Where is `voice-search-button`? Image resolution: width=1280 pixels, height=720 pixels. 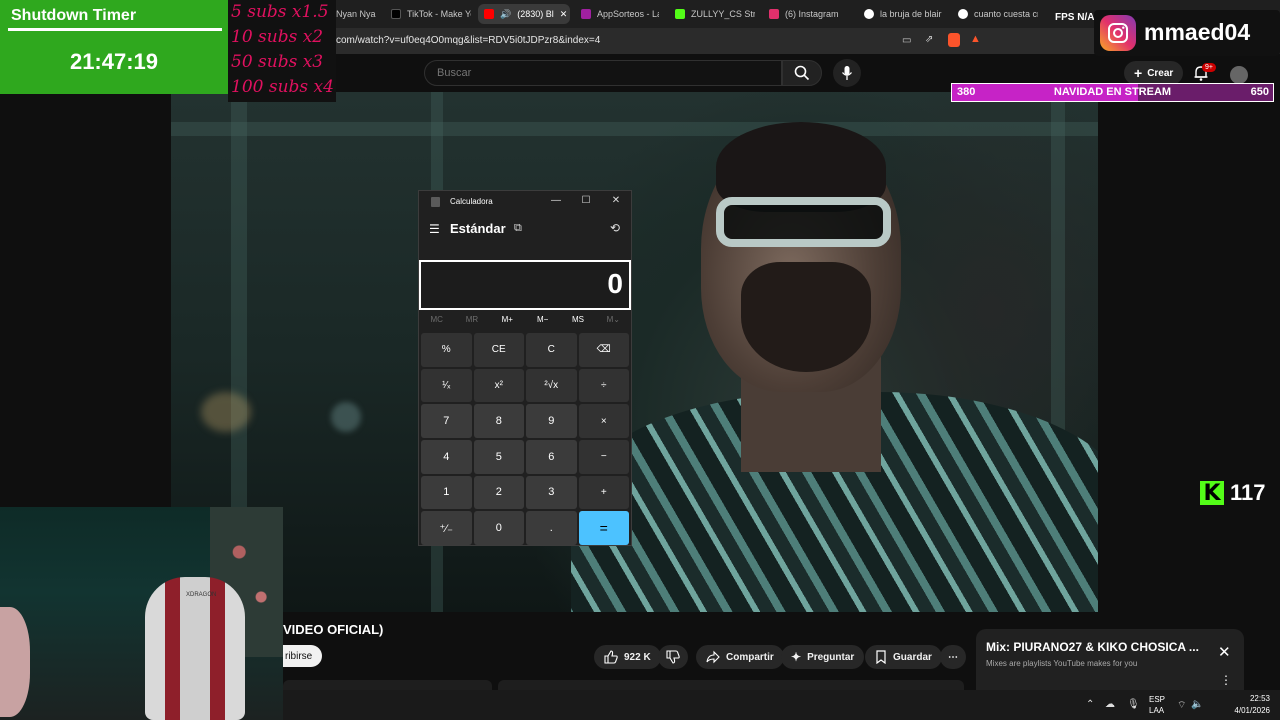 voice-search-button is located at coordinates (847, 73).